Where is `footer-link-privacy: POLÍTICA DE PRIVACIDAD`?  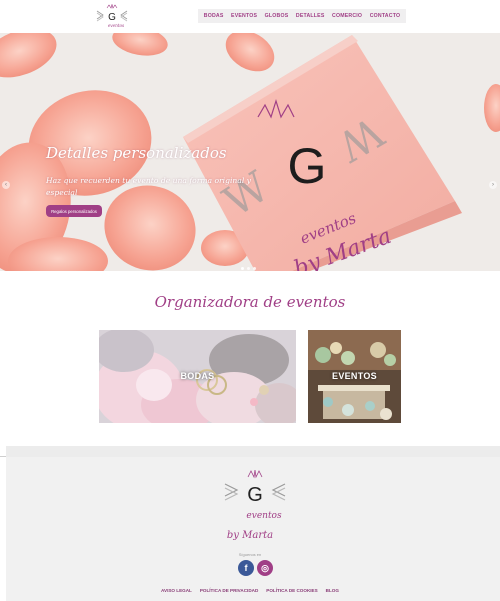 footer-link-privacy: POLÍTICA DE PRIVACIDAD is located at coordinates (229, 590).